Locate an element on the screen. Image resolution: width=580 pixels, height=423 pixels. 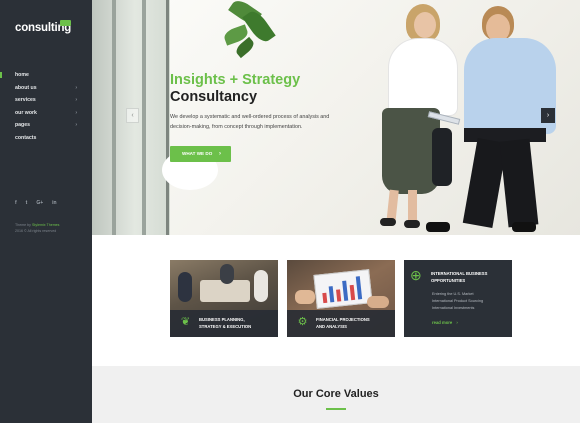
hero-title-line2: Consultancy is located at coordinates (214, 97).